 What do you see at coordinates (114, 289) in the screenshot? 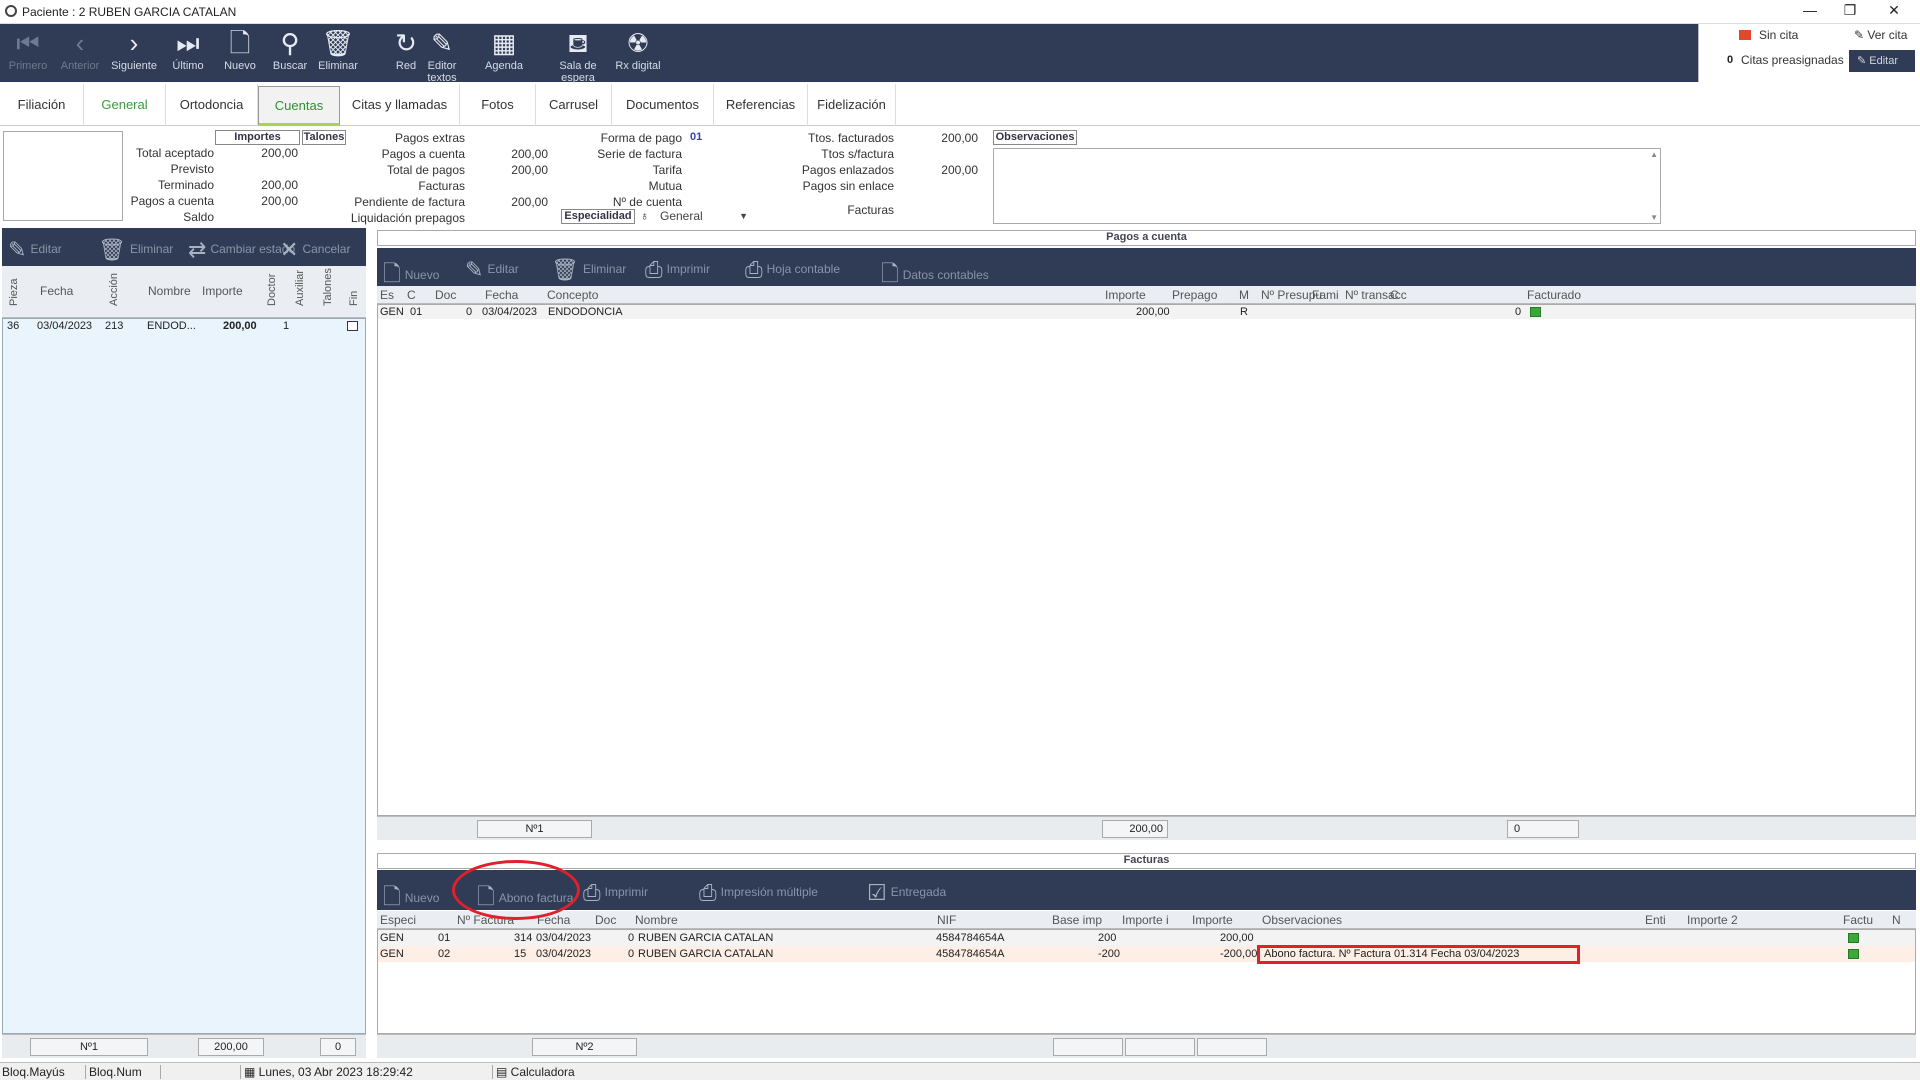
I see `column-header: Acción` at bounding box center [114, 289].